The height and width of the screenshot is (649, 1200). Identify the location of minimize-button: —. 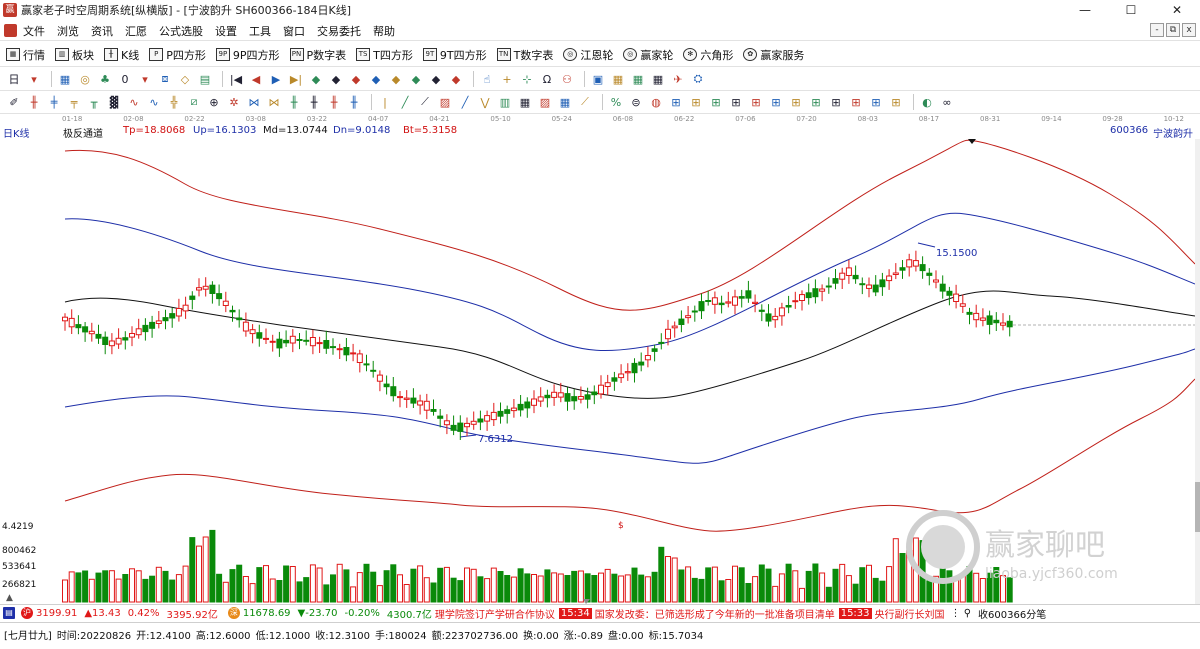
(1085, 10).